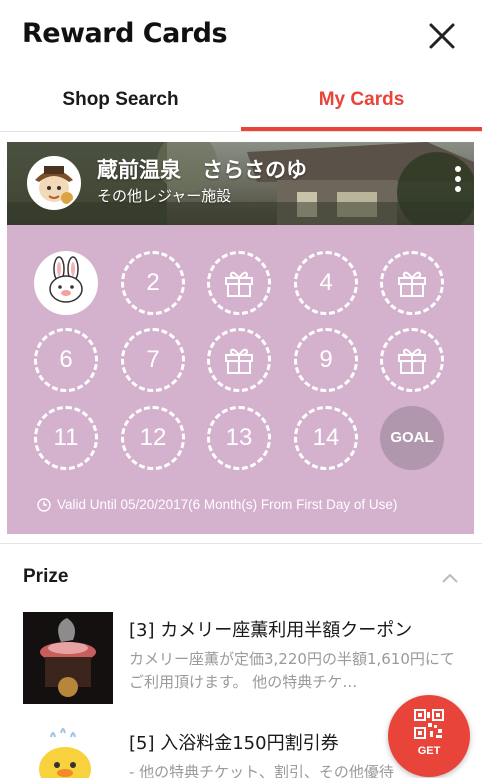 This screenshot has height=778, width=482. I want to click on stamp-11: 11, so click(66, 438).